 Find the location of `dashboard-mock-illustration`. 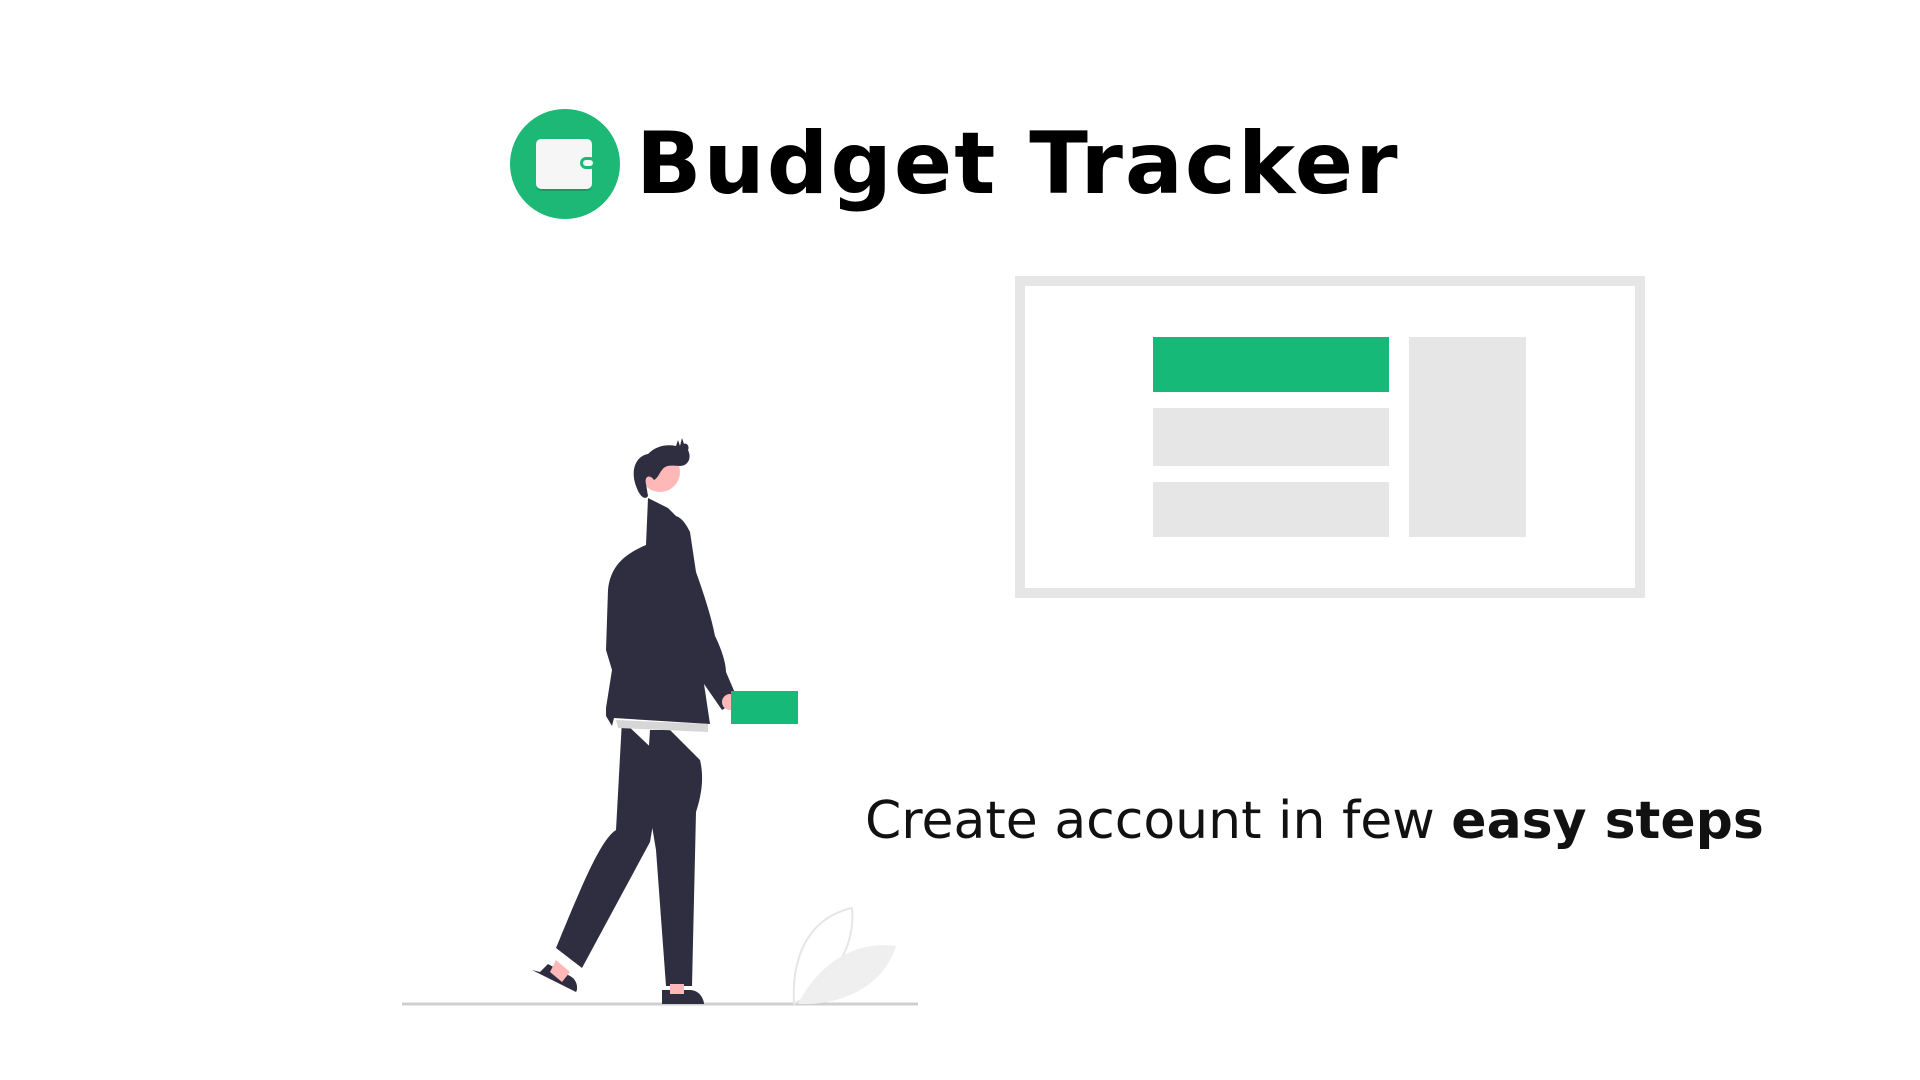

dashboard-mock-illustration is located at coordinates (1330, 437).